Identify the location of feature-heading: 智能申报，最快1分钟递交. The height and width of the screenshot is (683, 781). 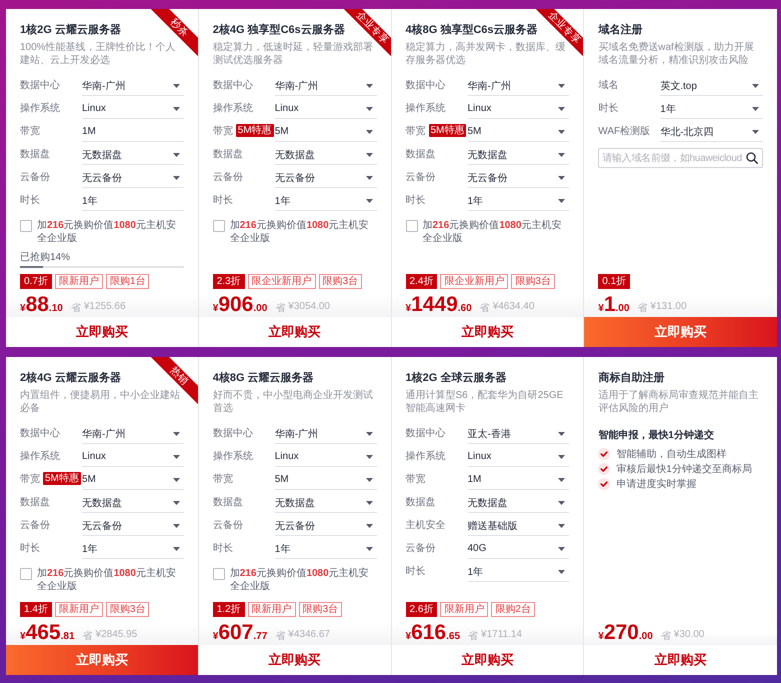
(656, 436).